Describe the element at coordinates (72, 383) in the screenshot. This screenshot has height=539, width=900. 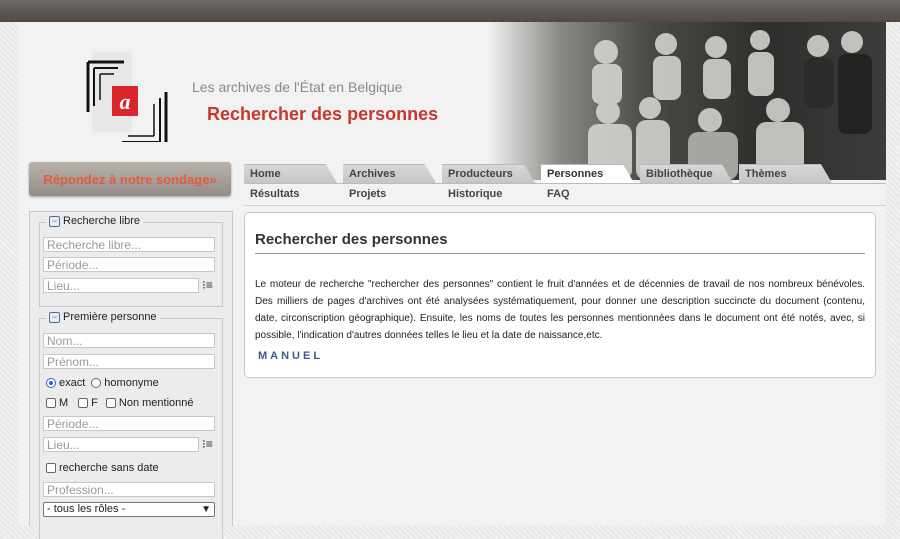
I see `exact-label: exact` at that location.